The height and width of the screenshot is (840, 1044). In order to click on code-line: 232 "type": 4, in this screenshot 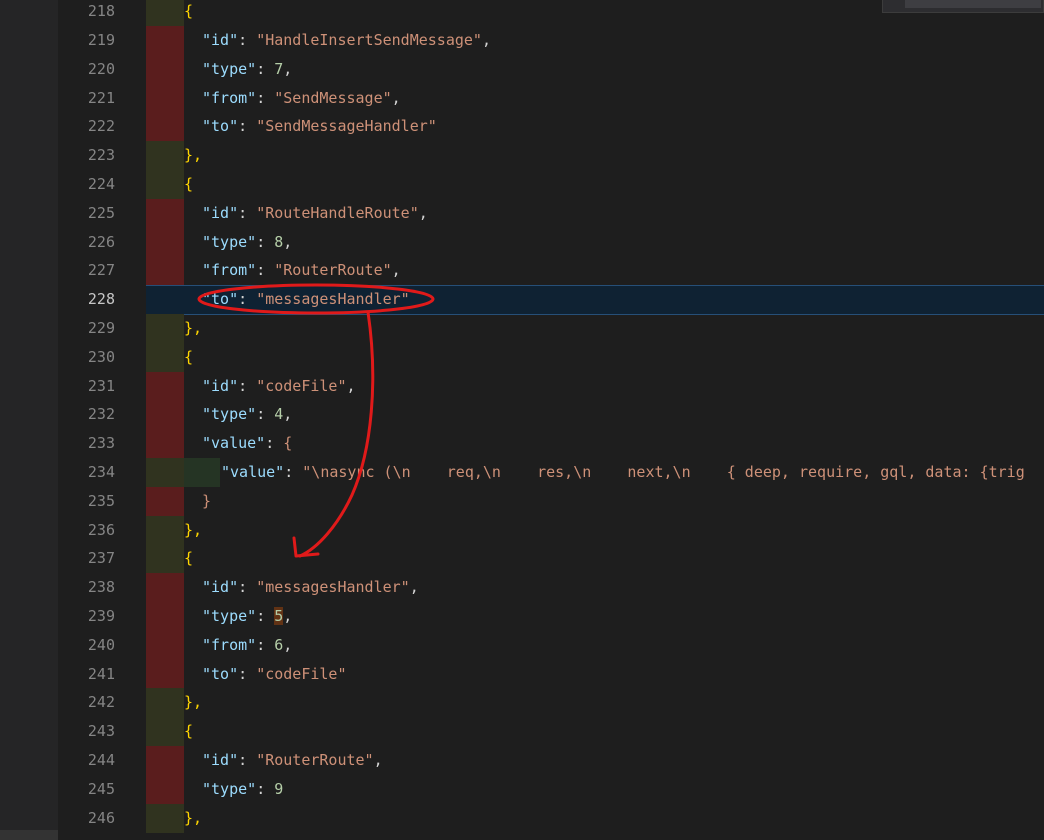, I will do `click(522, 414)`.